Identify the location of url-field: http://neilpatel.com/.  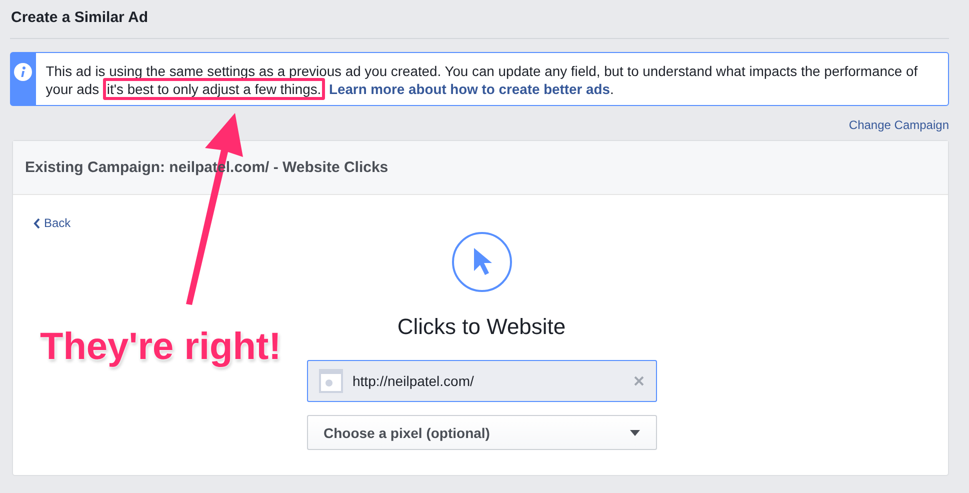
(481, 381).